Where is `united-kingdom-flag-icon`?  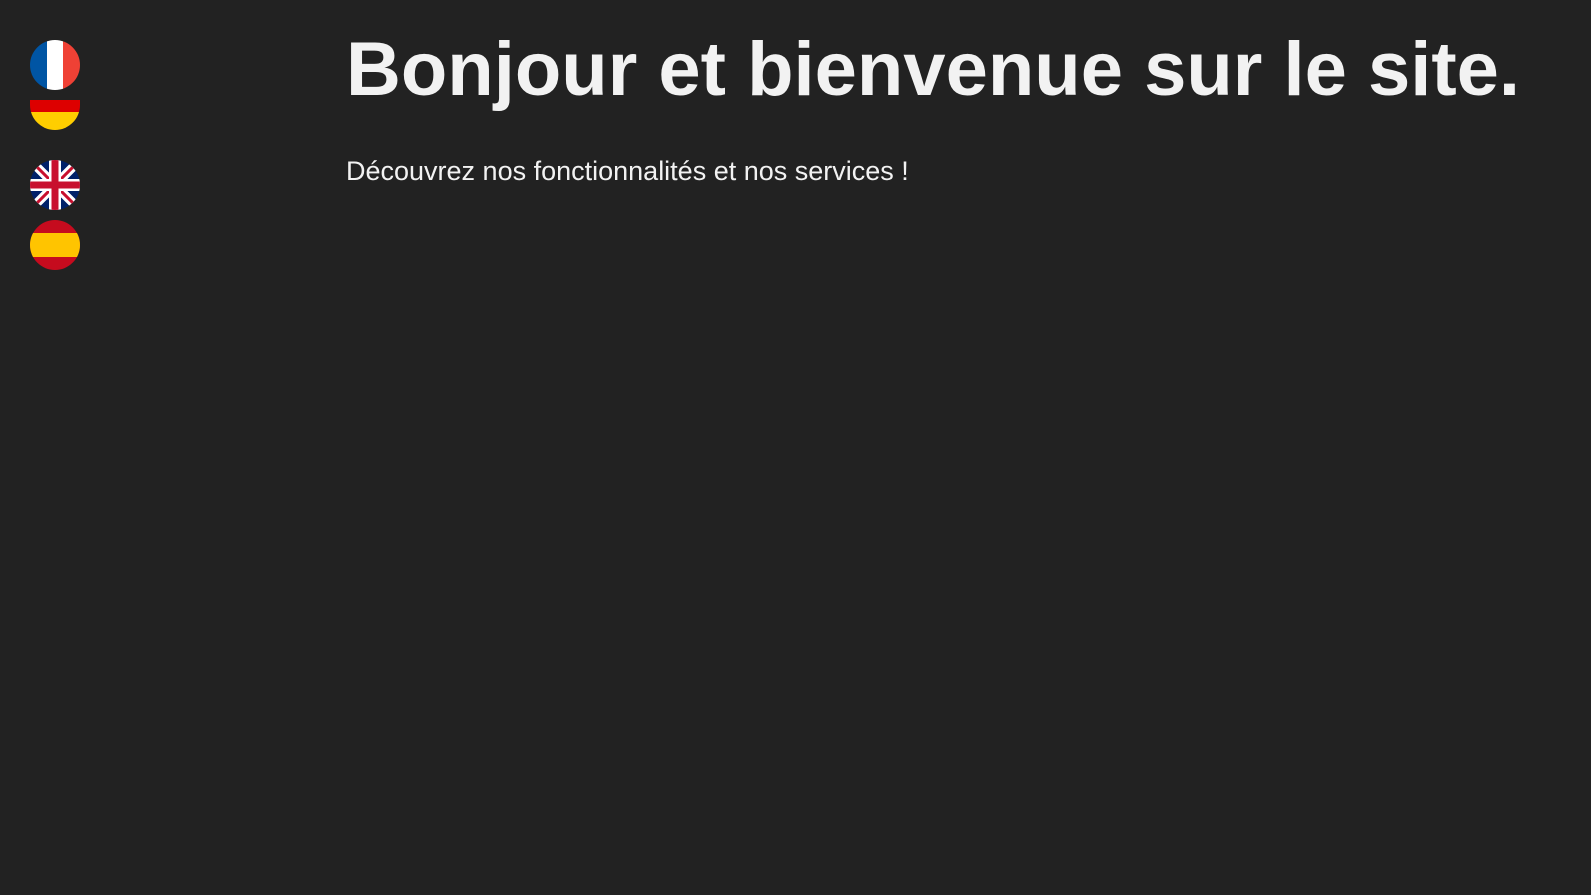
united-kingdom-flag-icon is located at coordinates (55, 185).